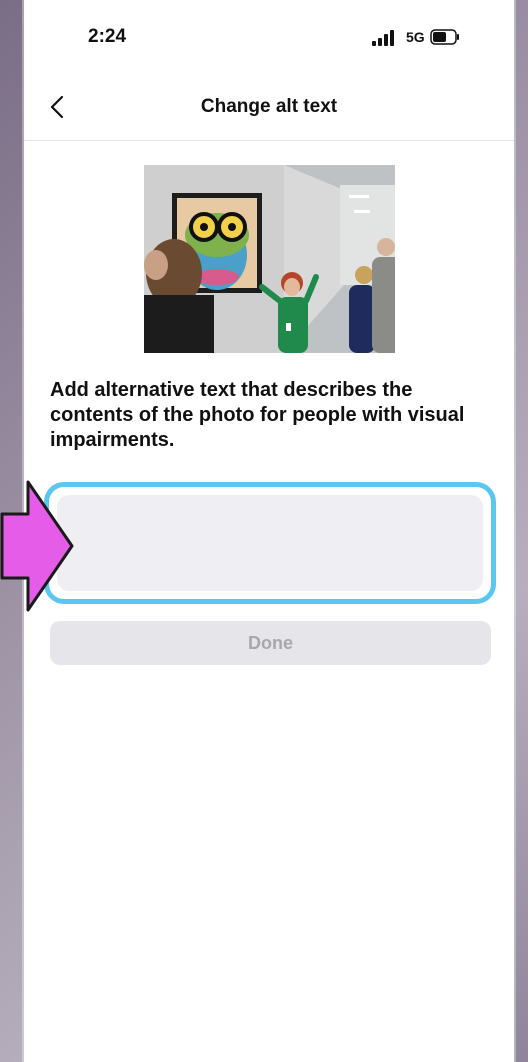 The height and width of the screenshot is (1062, 528). I want to click on photo-image, so click(269, 259).